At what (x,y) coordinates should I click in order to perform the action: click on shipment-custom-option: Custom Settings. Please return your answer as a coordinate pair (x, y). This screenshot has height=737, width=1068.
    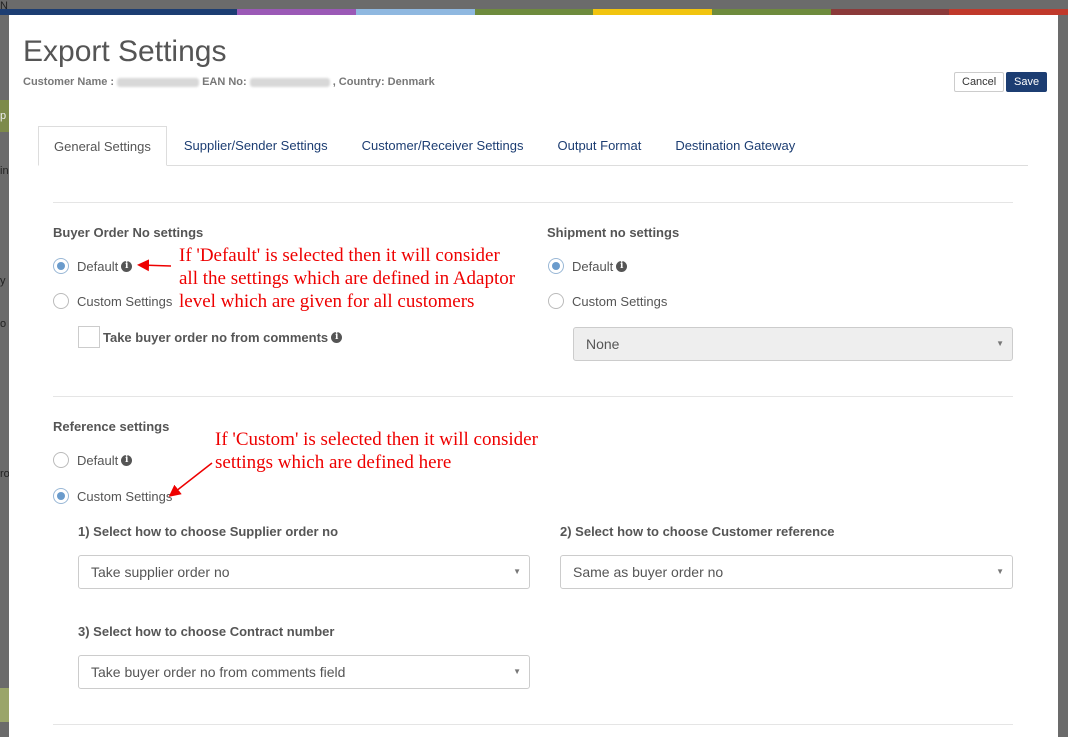
    Looking at the image, I should click on (607, 301).